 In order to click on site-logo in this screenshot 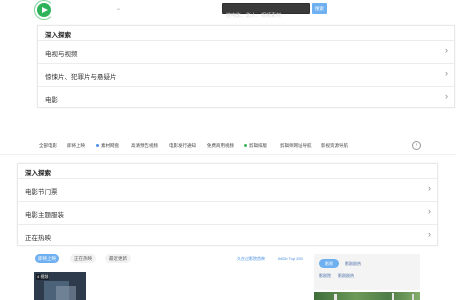, I will do `click(44, 10)`.